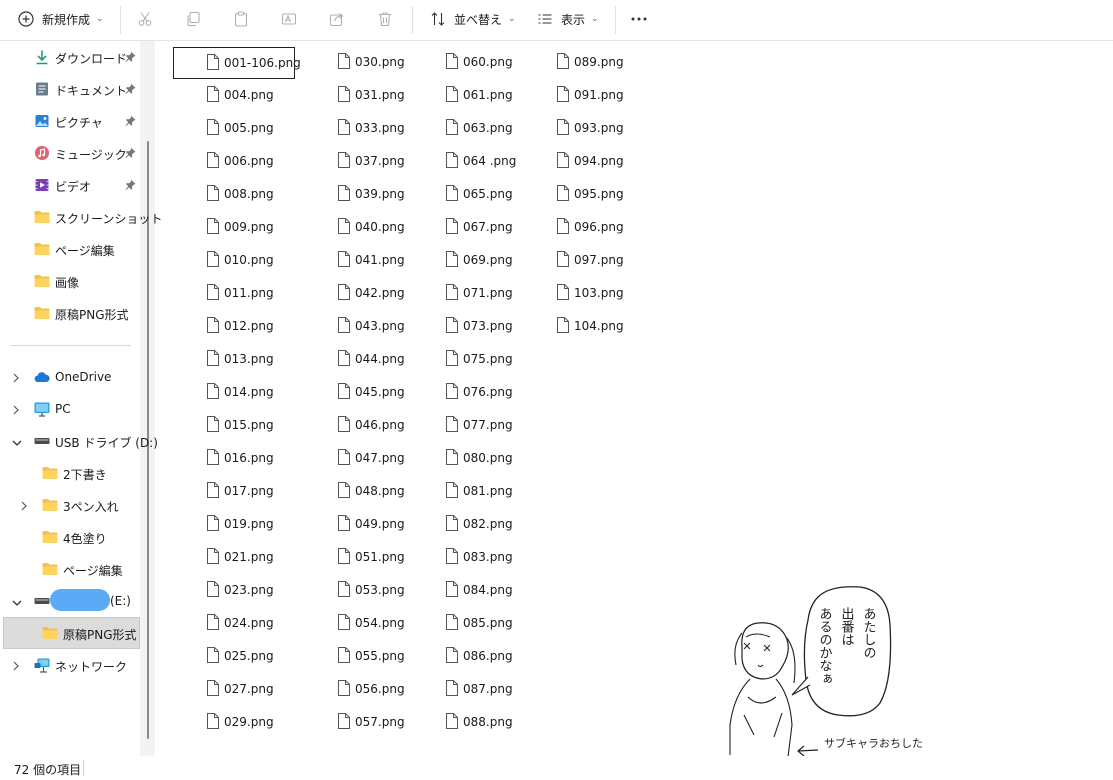 The height and width of the screenshot is (780, 1113). What do you see at coordinates (81, 217) in the screenshot?
I see `sidebar-item-screenshots: スクリーンショット` at bounding box center [81, 217].